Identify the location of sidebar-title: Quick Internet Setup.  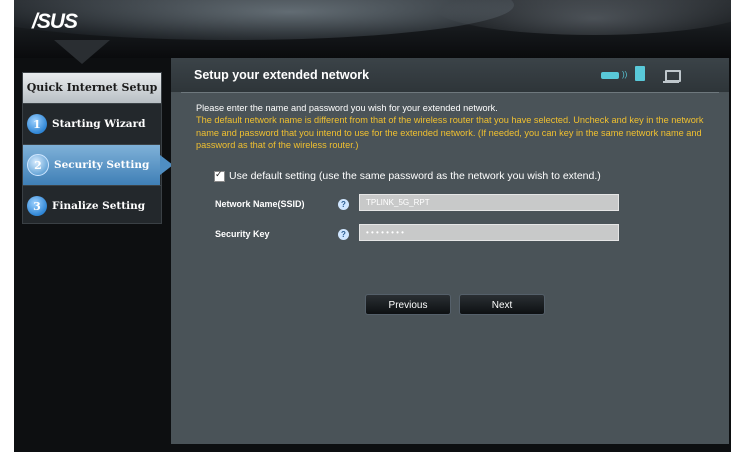
(92, 88).